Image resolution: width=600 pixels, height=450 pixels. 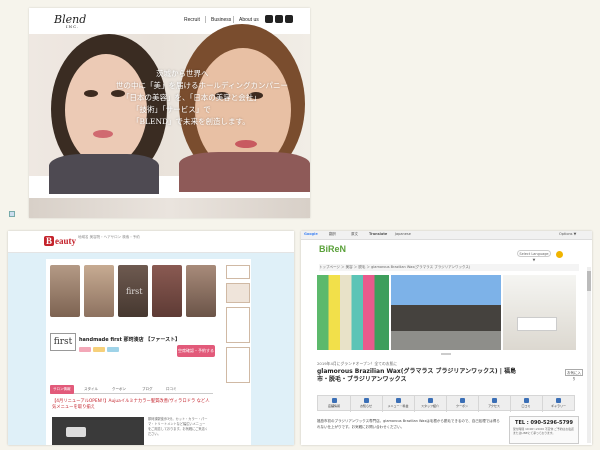 I want to click on translate-label: 翻訳, so click(x=332, y=234).